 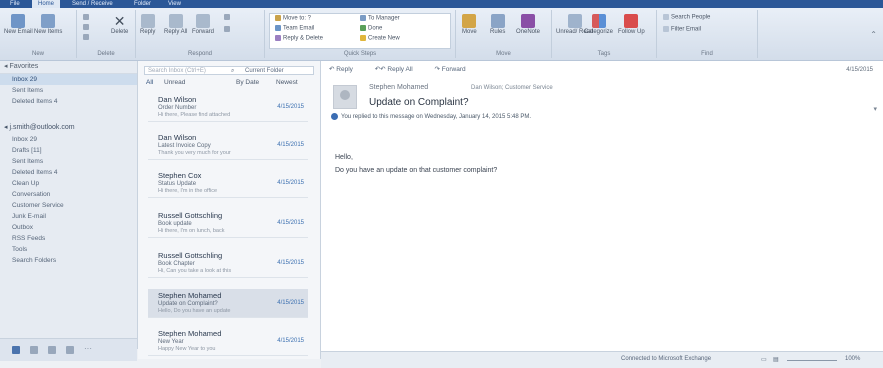 What do you see at coordinates (147, 24) in the screenshot?
I see `reply-button: Reply` at bounding box center [147, 24].